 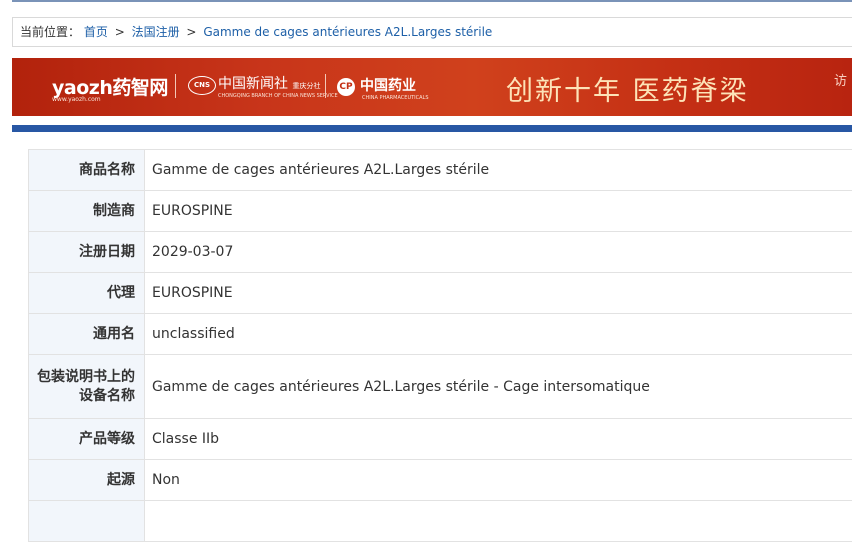 I want to click on row-value: unclassified, so click(x=498, y=334).